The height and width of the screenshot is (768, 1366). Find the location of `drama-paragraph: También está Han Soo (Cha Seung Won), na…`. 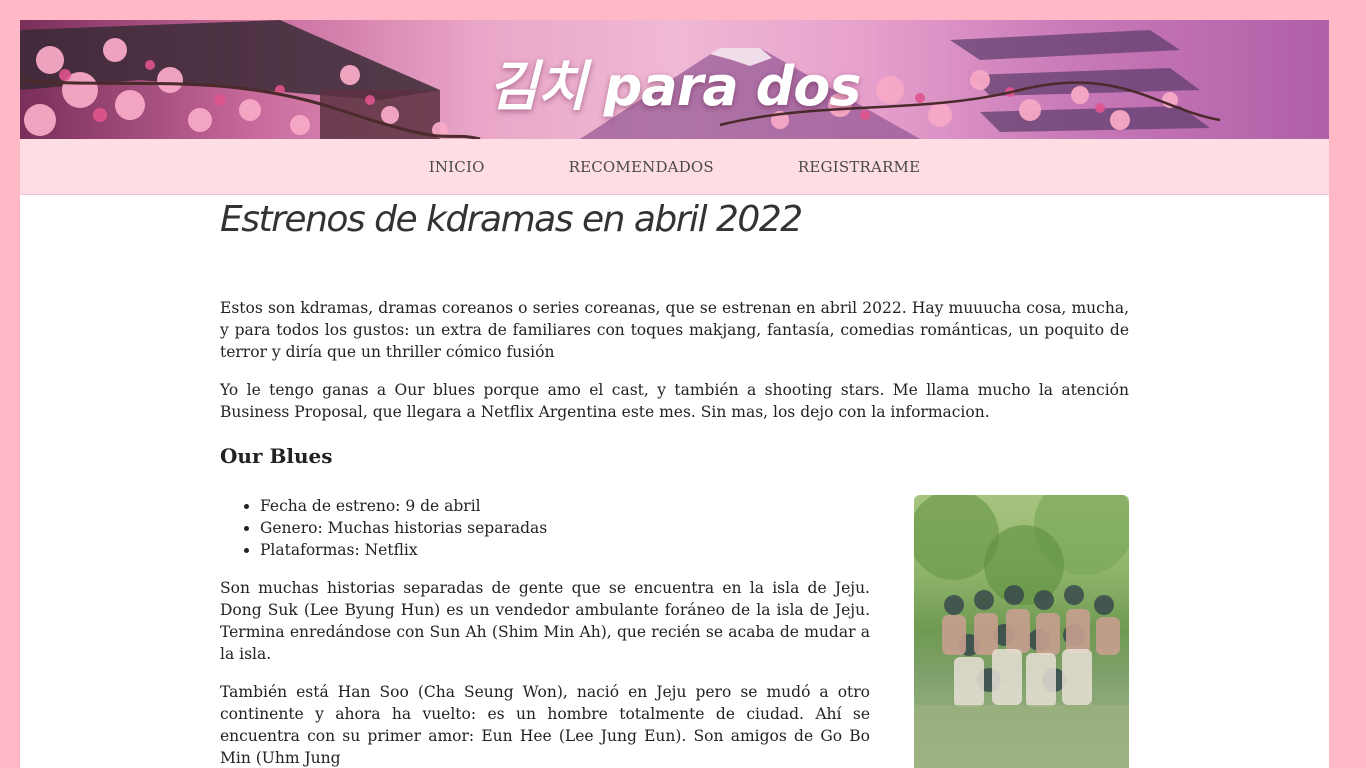

drama-paragraph: También está Han Soo (Cha Seung Won), na… is located at coordinates (545, 725).